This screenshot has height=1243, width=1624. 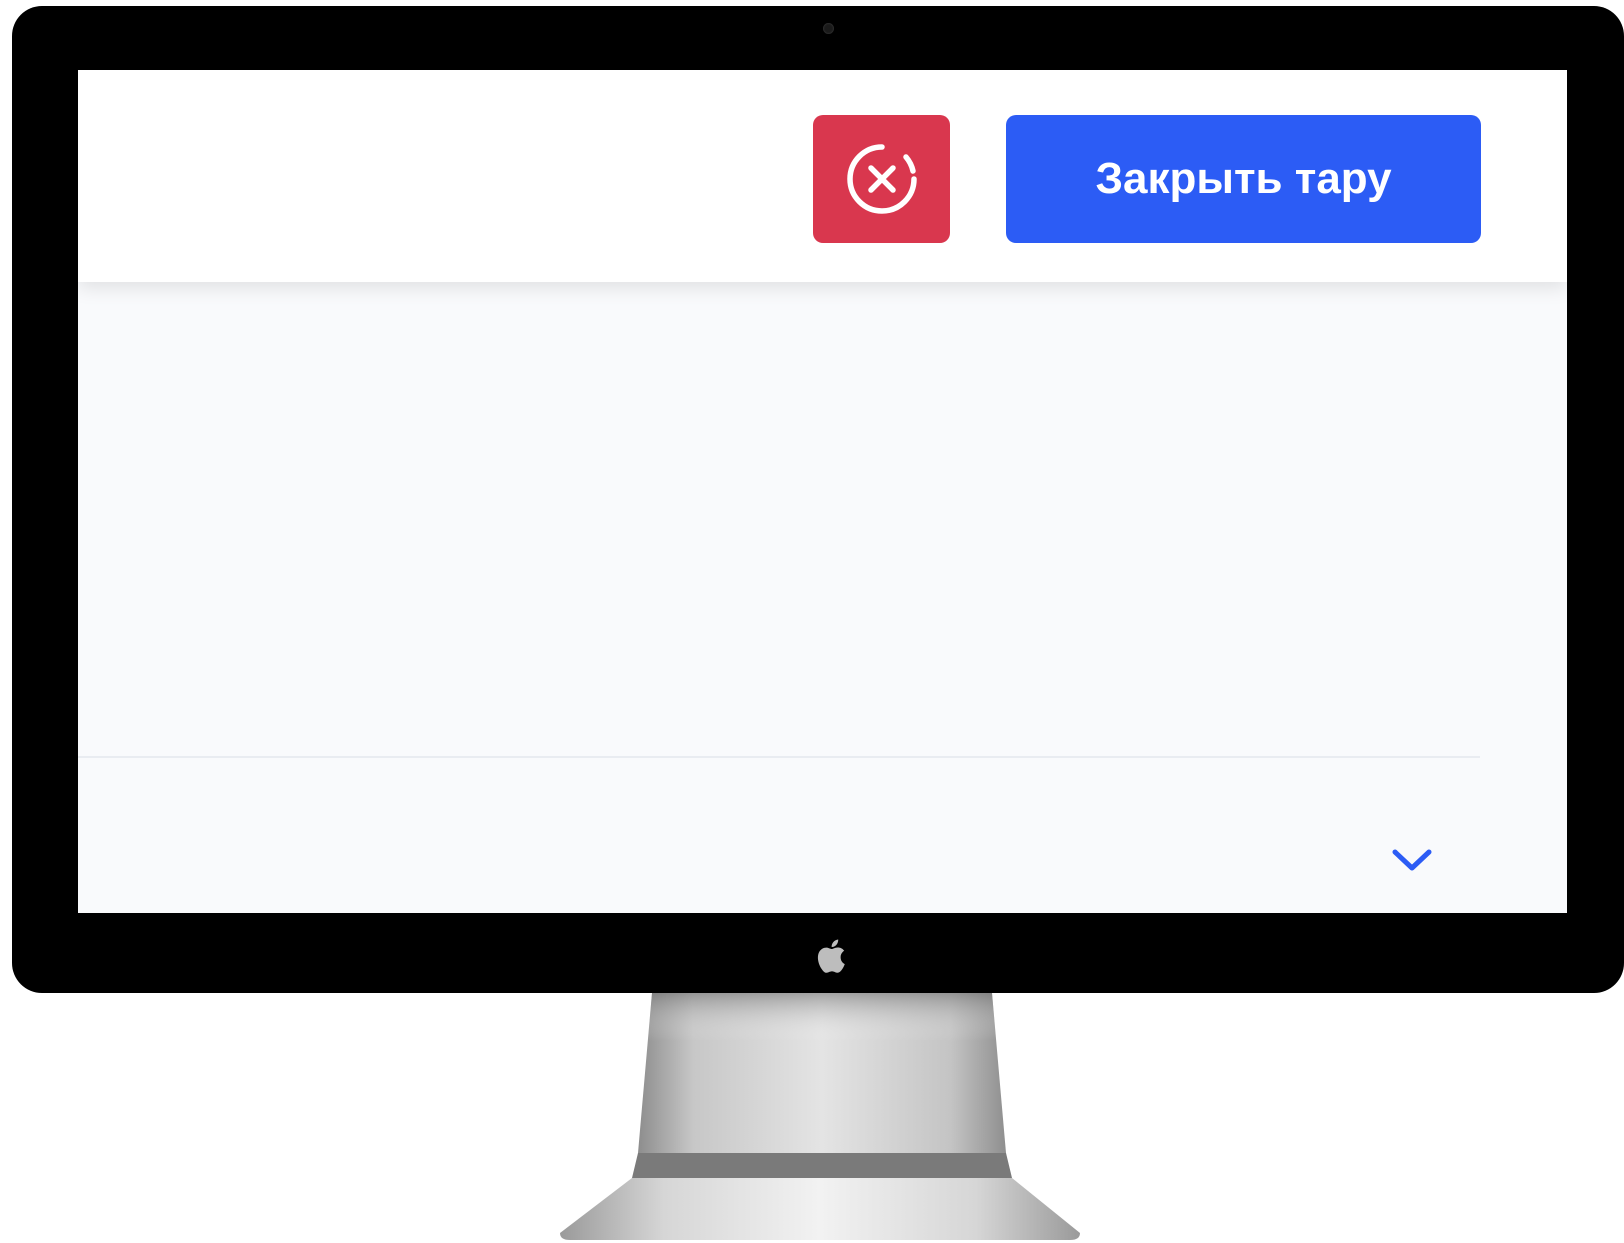 I want to click on close-tare-button: Закрыть тару, so click(x=1243, y=179).